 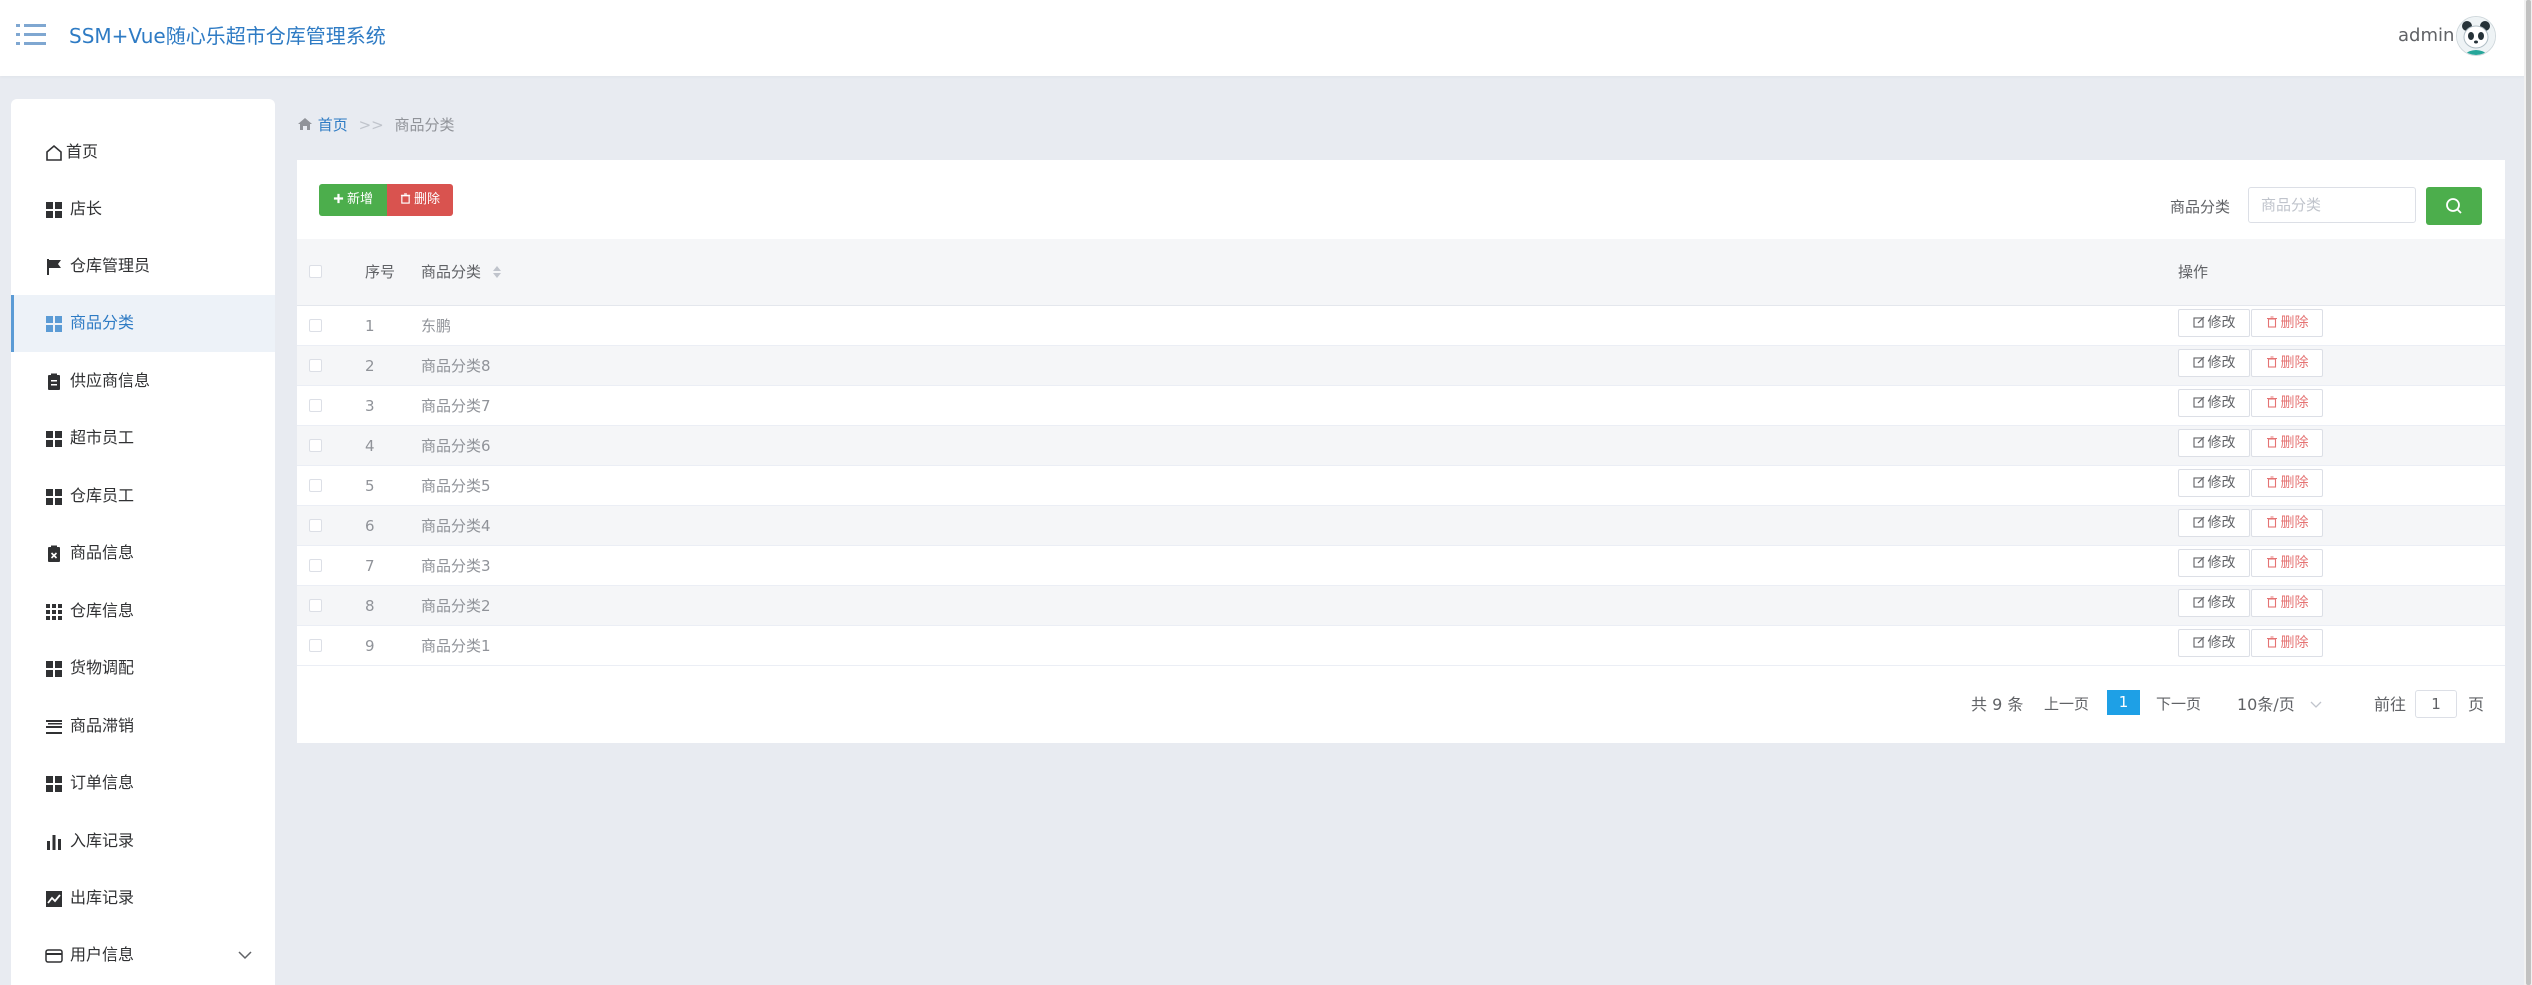 I want to click on sidebar-item-slow-moving: 商品滞销, so click(x=143, y=726).